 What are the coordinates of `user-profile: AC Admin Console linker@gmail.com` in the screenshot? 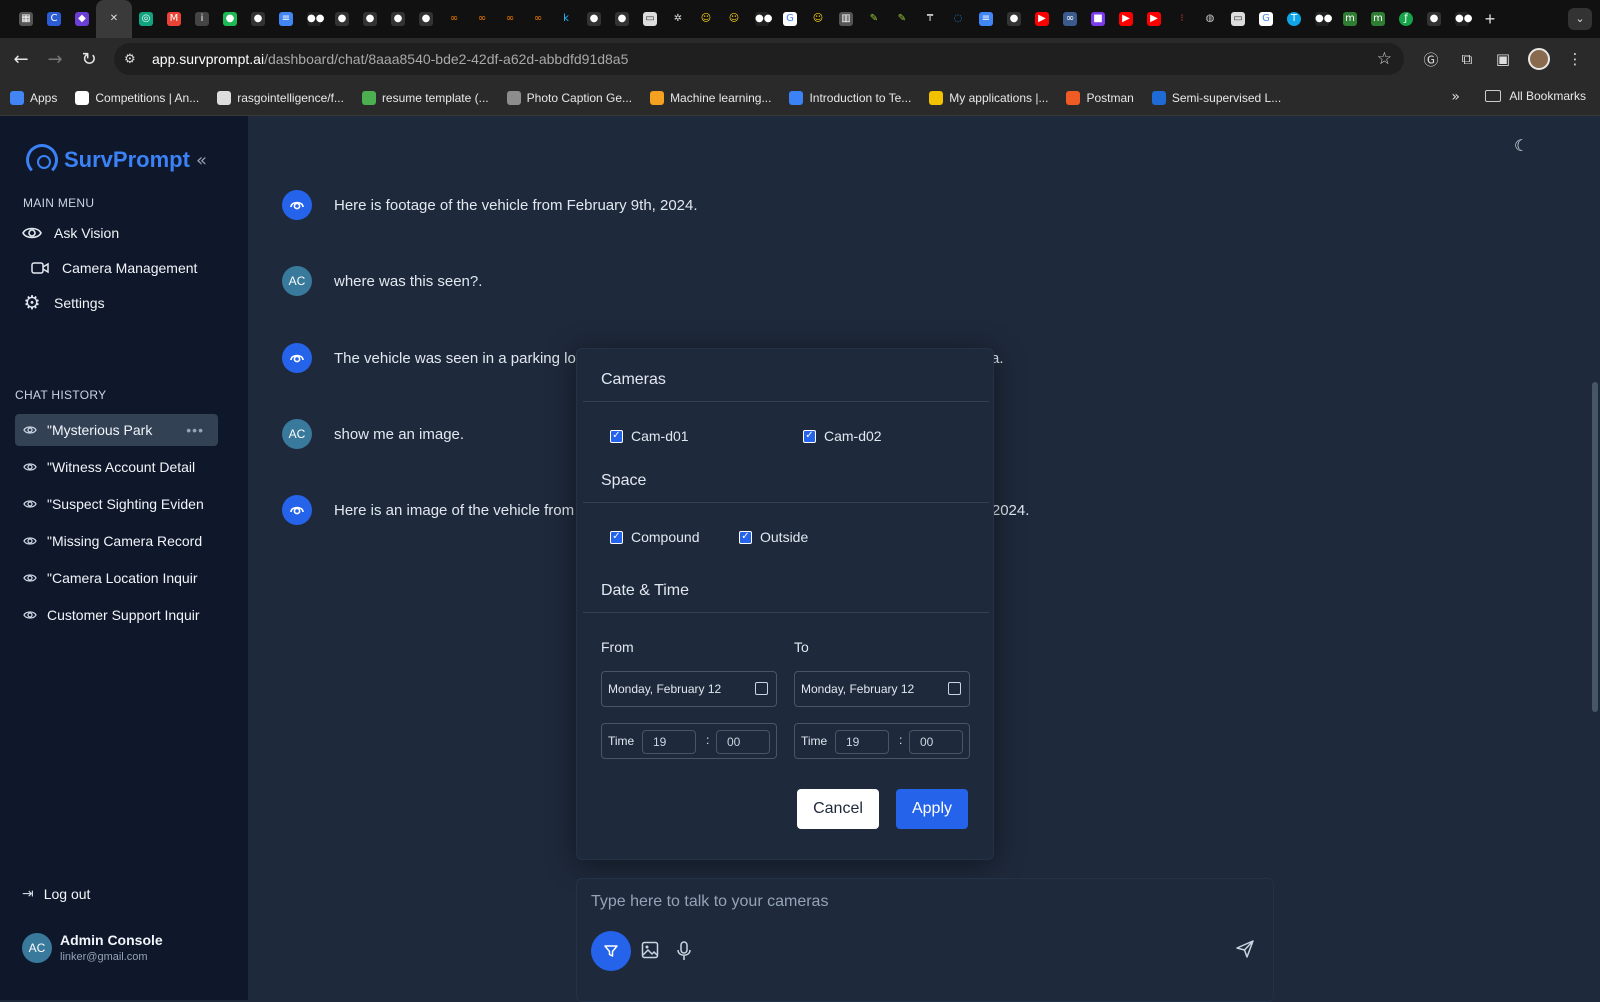 It's located at (92, 947).